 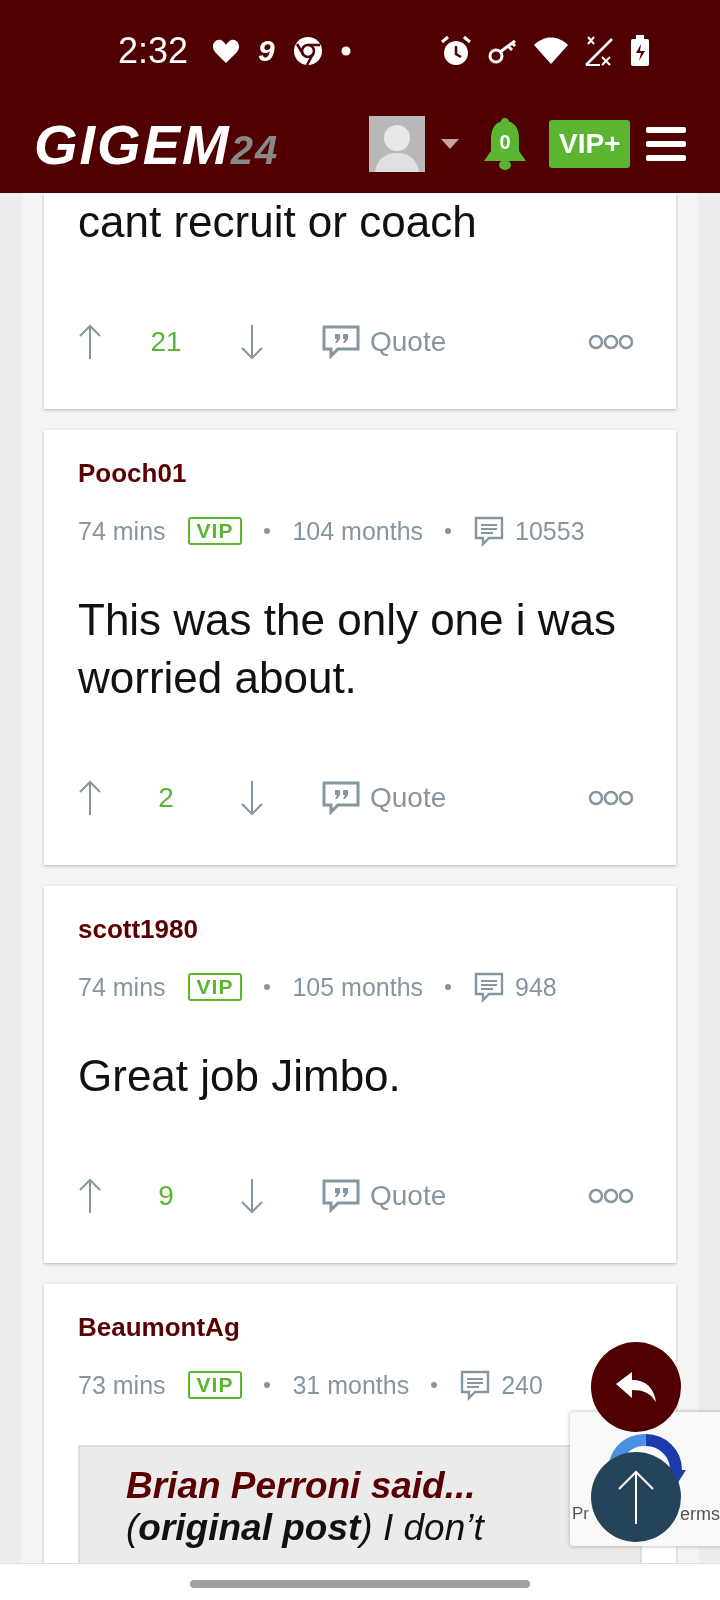 What do you see at coordinates (397, 144) in the screenshot?
I see `avatar-icon` at bounding box center [397, 144].